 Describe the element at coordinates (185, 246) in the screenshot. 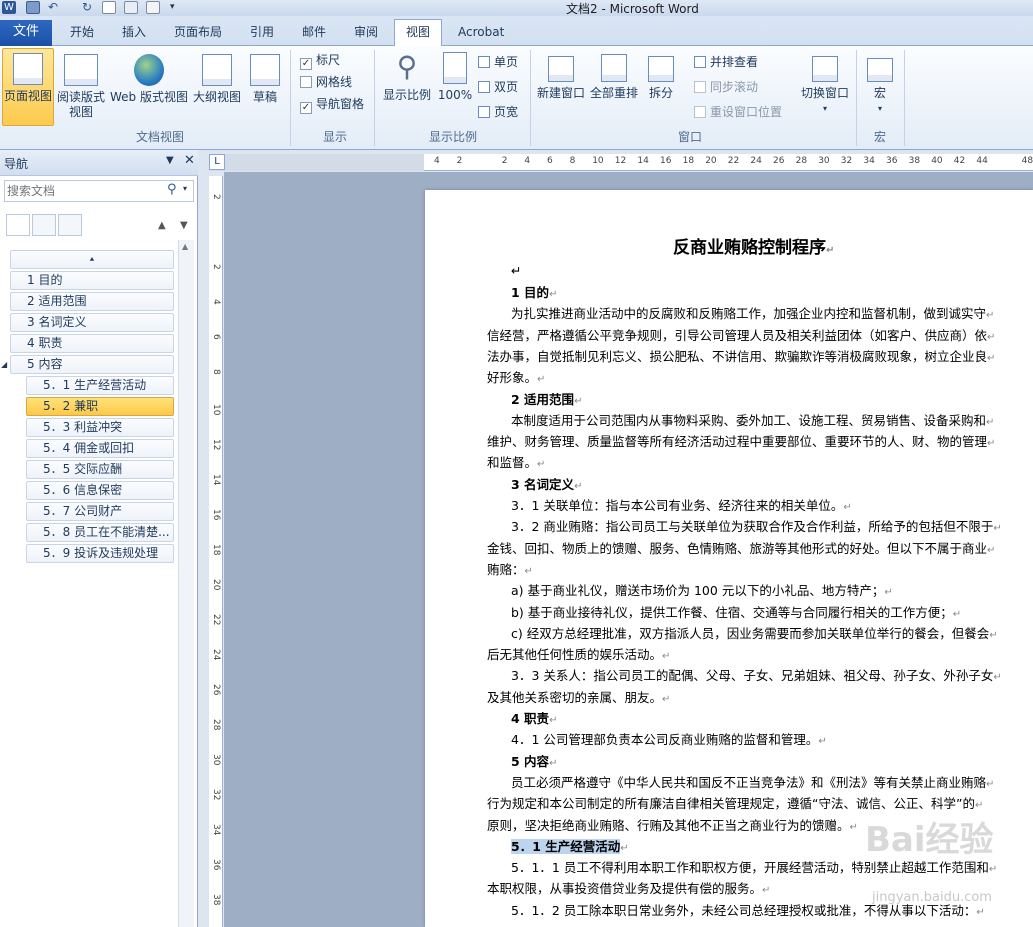

I see `scroll-up-icon: ▲` at that location.